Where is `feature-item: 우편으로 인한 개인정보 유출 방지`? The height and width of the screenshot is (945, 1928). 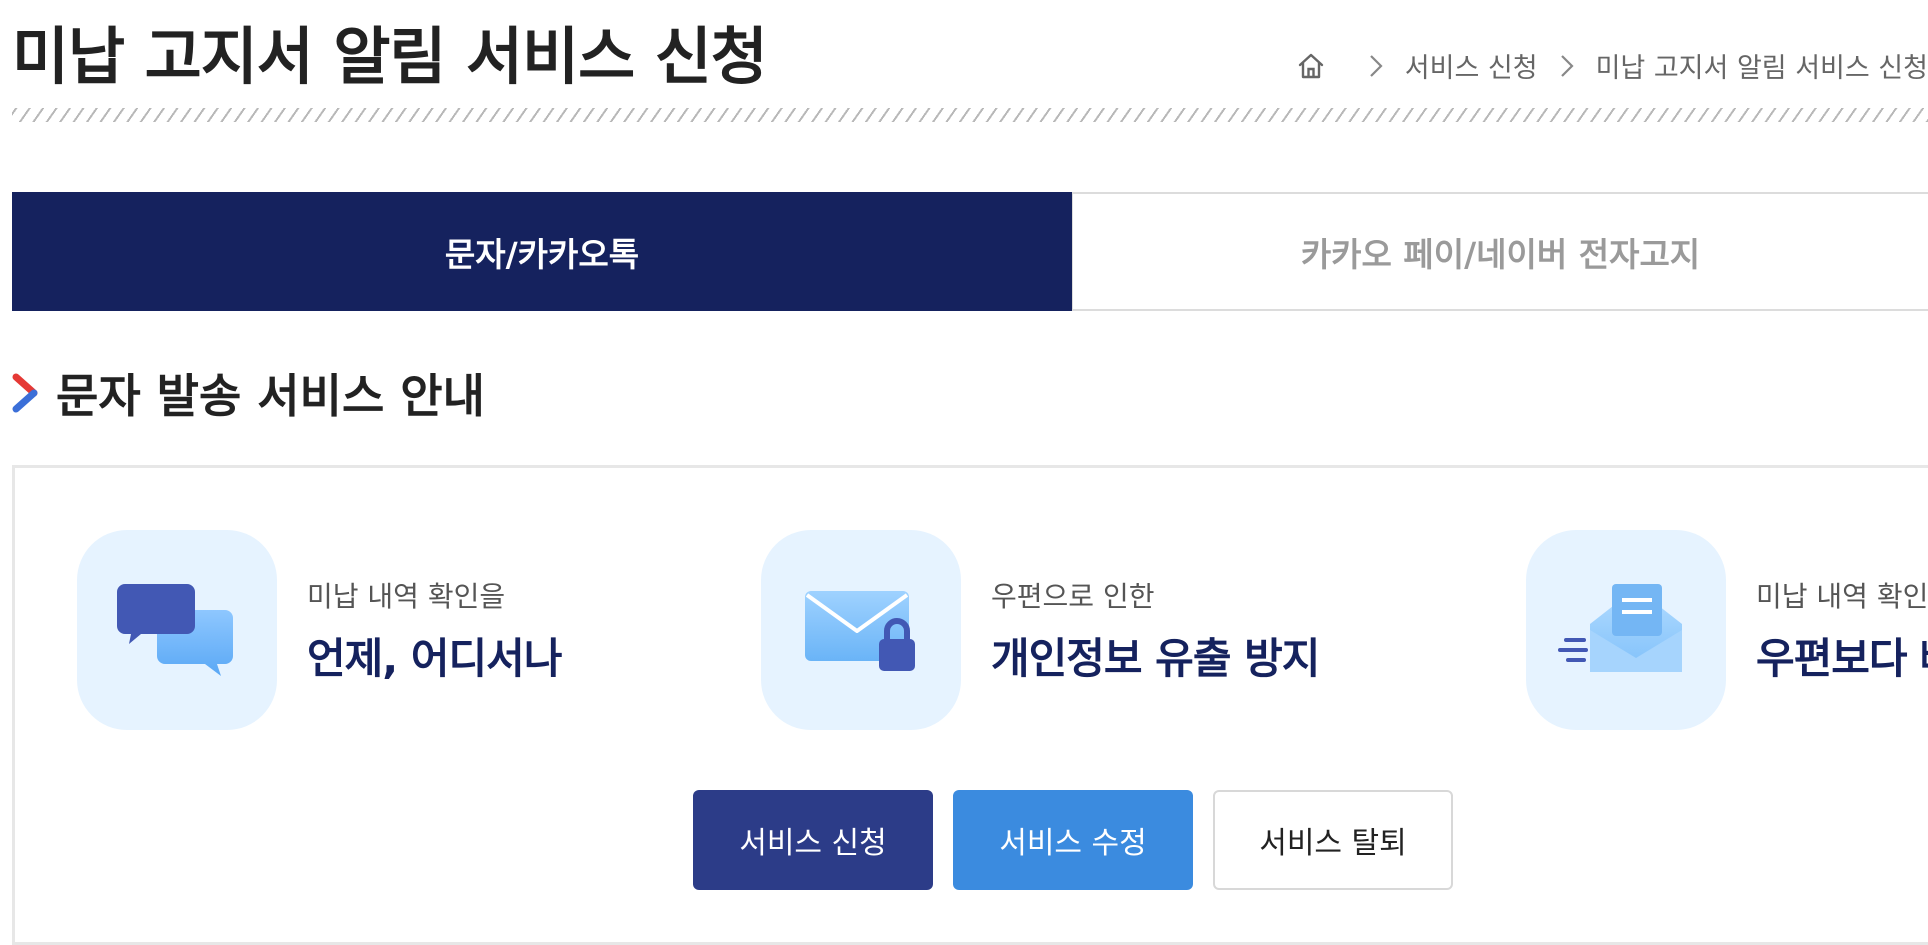 feature-item: 우편으로 인한 개인정보 유출 방지 is located at coordinates (1040, 630).